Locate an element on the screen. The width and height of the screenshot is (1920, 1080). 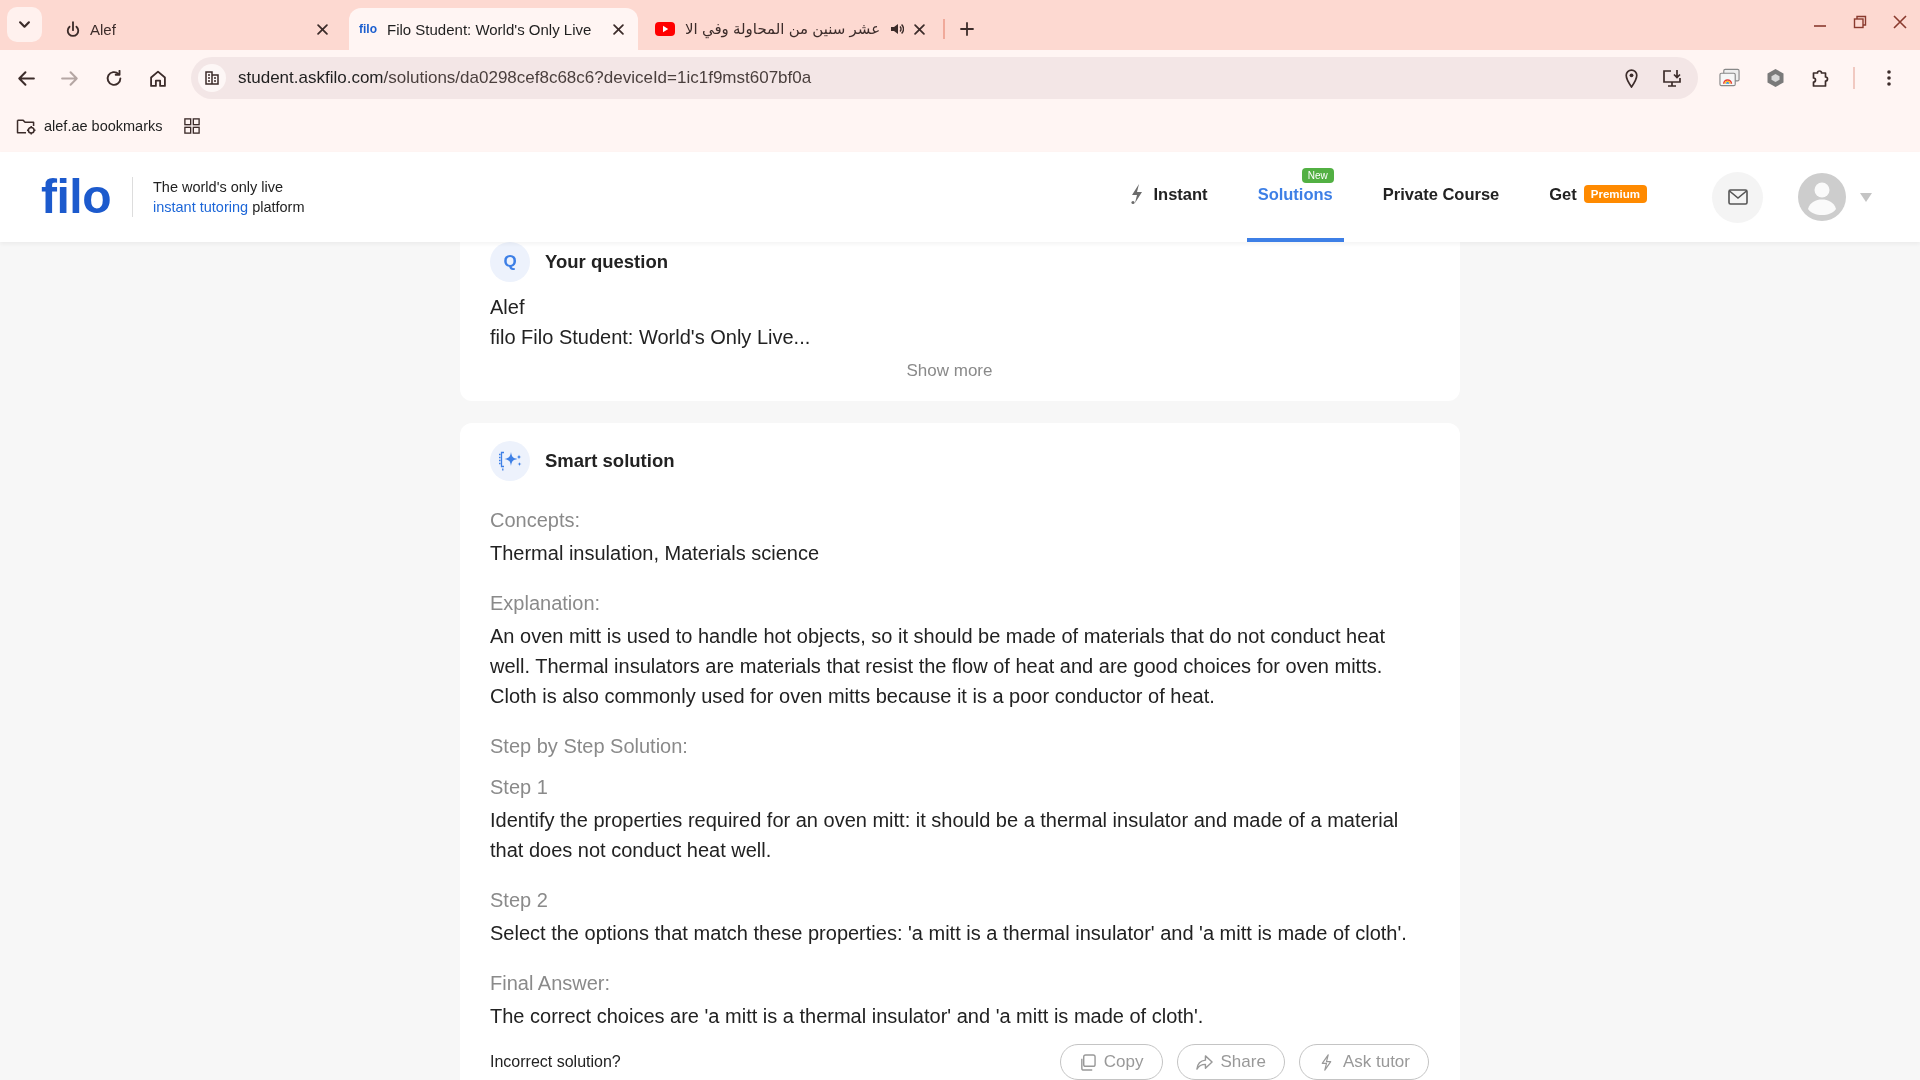
card-title: Your question is located at coordinates (606, 262).